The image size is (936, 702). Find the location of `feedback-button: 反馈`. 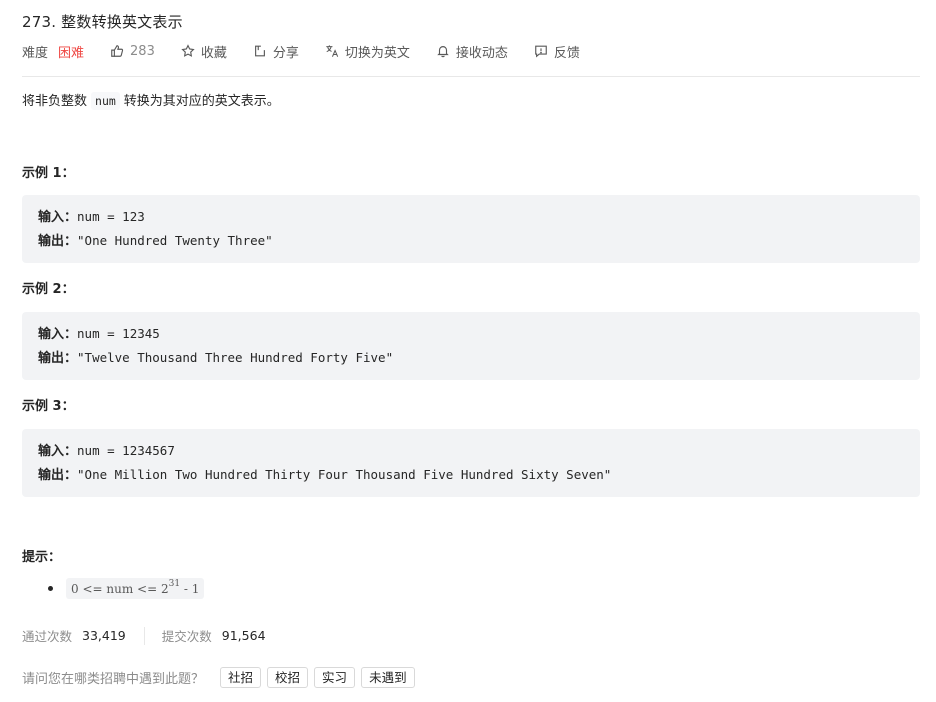

feedback-button: 反馈 is located at coordinates (557, 51).